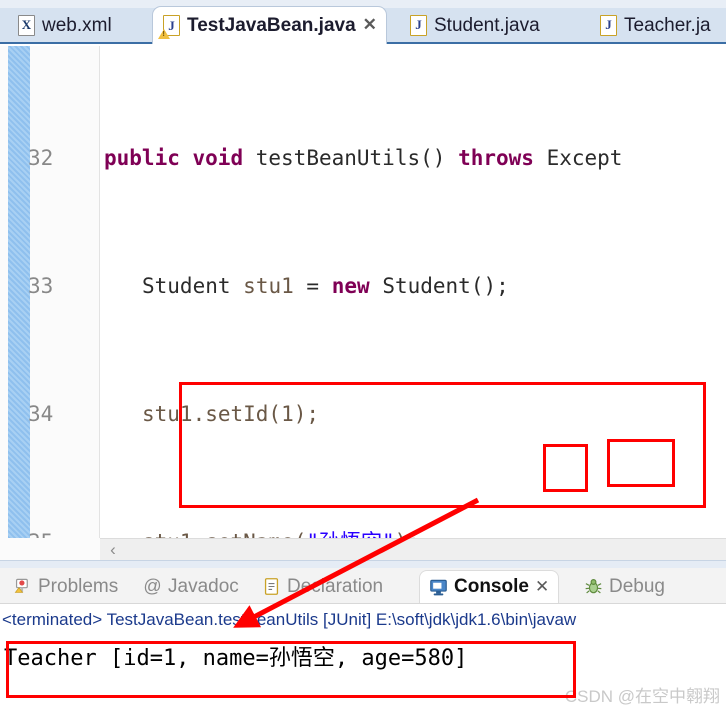  I want to click on keyword-void: void, so click(218, 158).